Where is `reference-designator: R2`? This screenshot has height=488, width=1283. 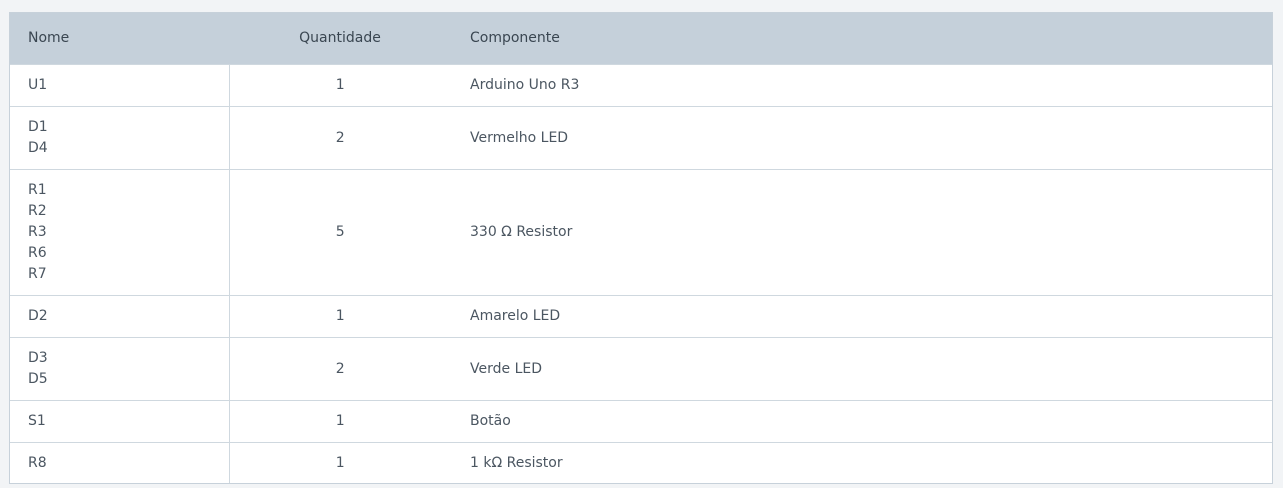
reference-designator: R2 is located at coordinates (37, 210).